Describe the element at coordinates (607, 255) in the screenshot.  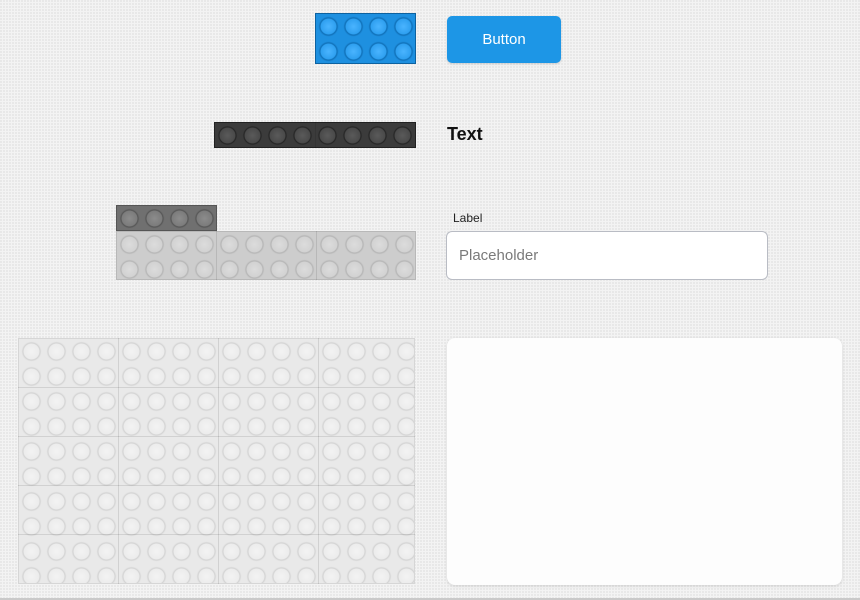
I see `text-input` at that location.